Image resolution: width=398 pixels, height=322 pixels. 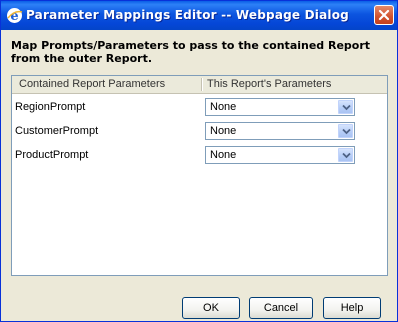 What do you see at coordinates (269, 84) in the screenshot?
I see `column-header-this-report: This Report's Parameters` at bounding box center [269, 84].